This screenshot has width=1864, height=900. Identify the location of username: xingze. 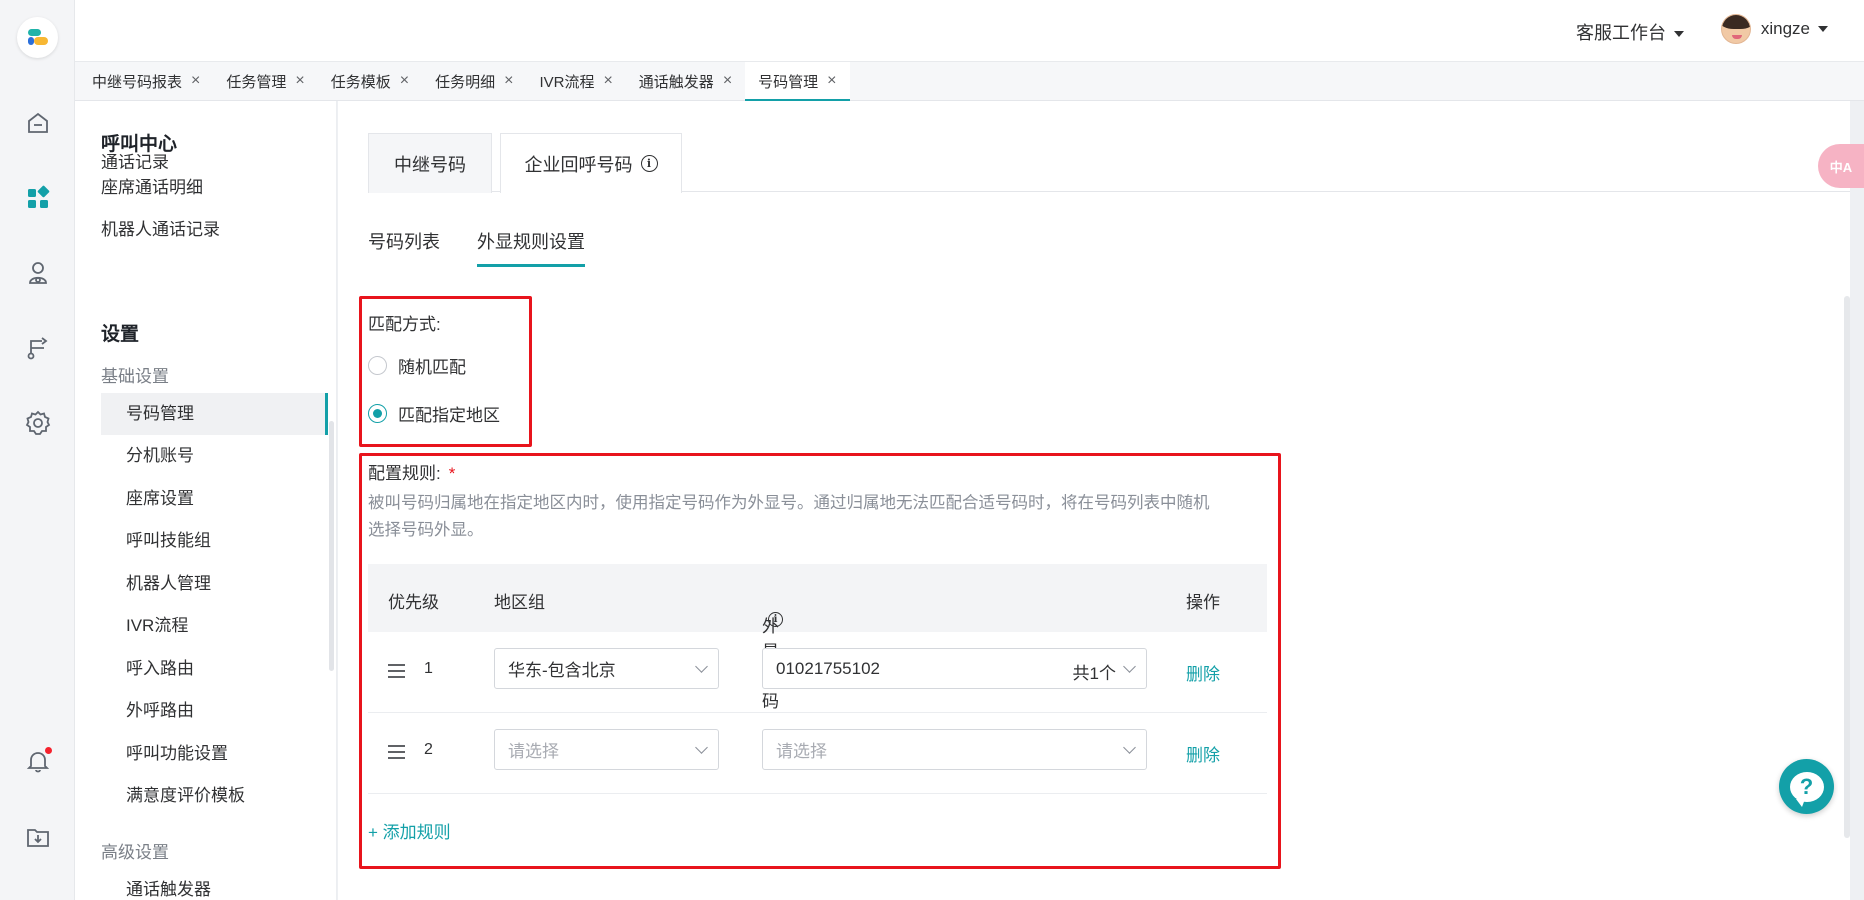
(1785, 28).